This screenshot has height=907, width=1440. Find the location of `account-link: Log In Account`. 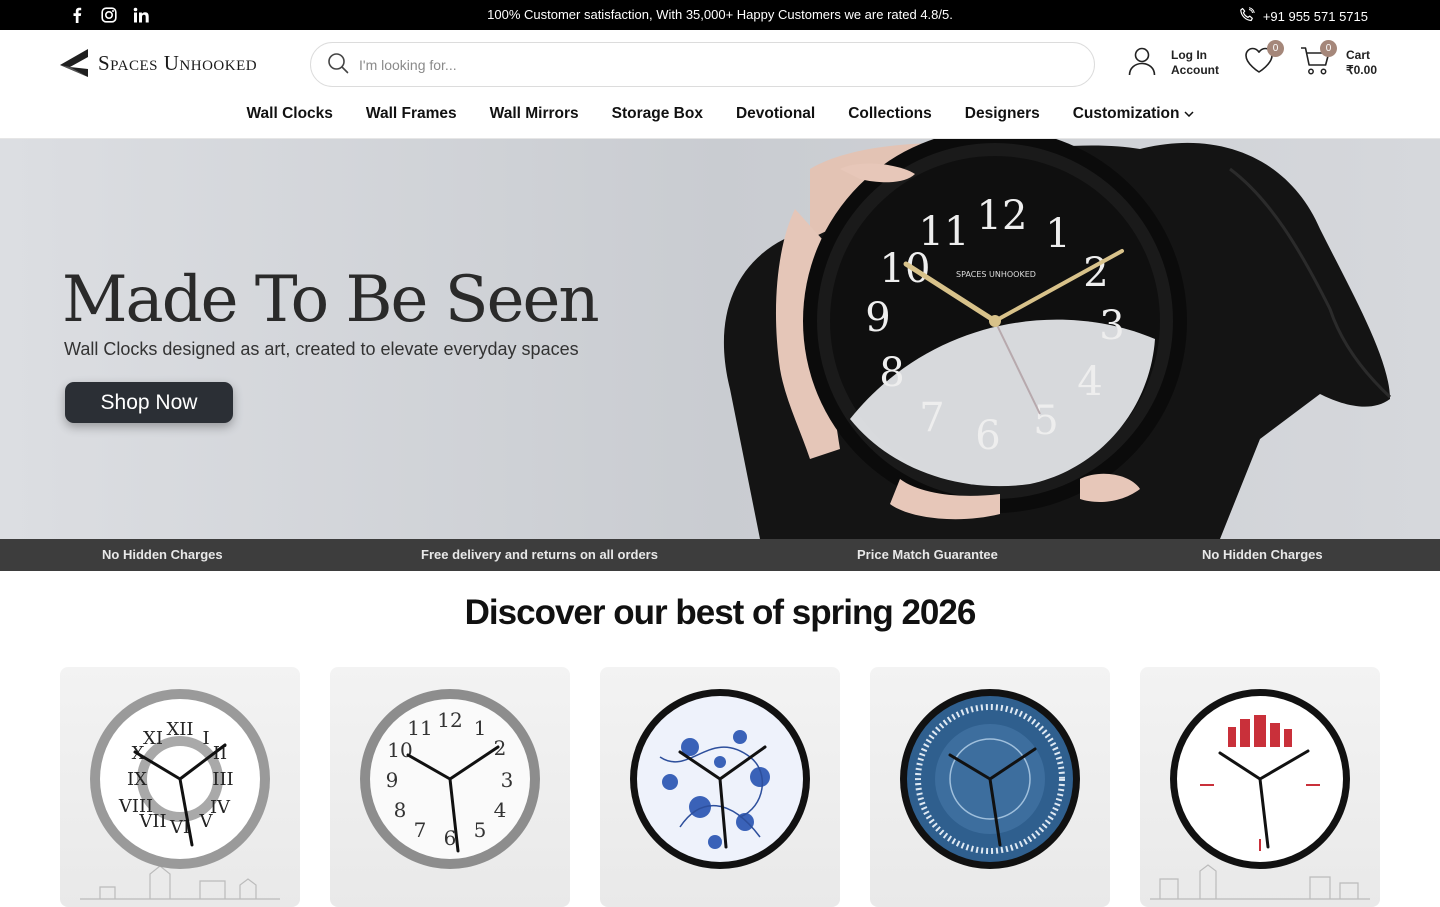

account-link: Log In Account is located at coordinates (1173, 63).